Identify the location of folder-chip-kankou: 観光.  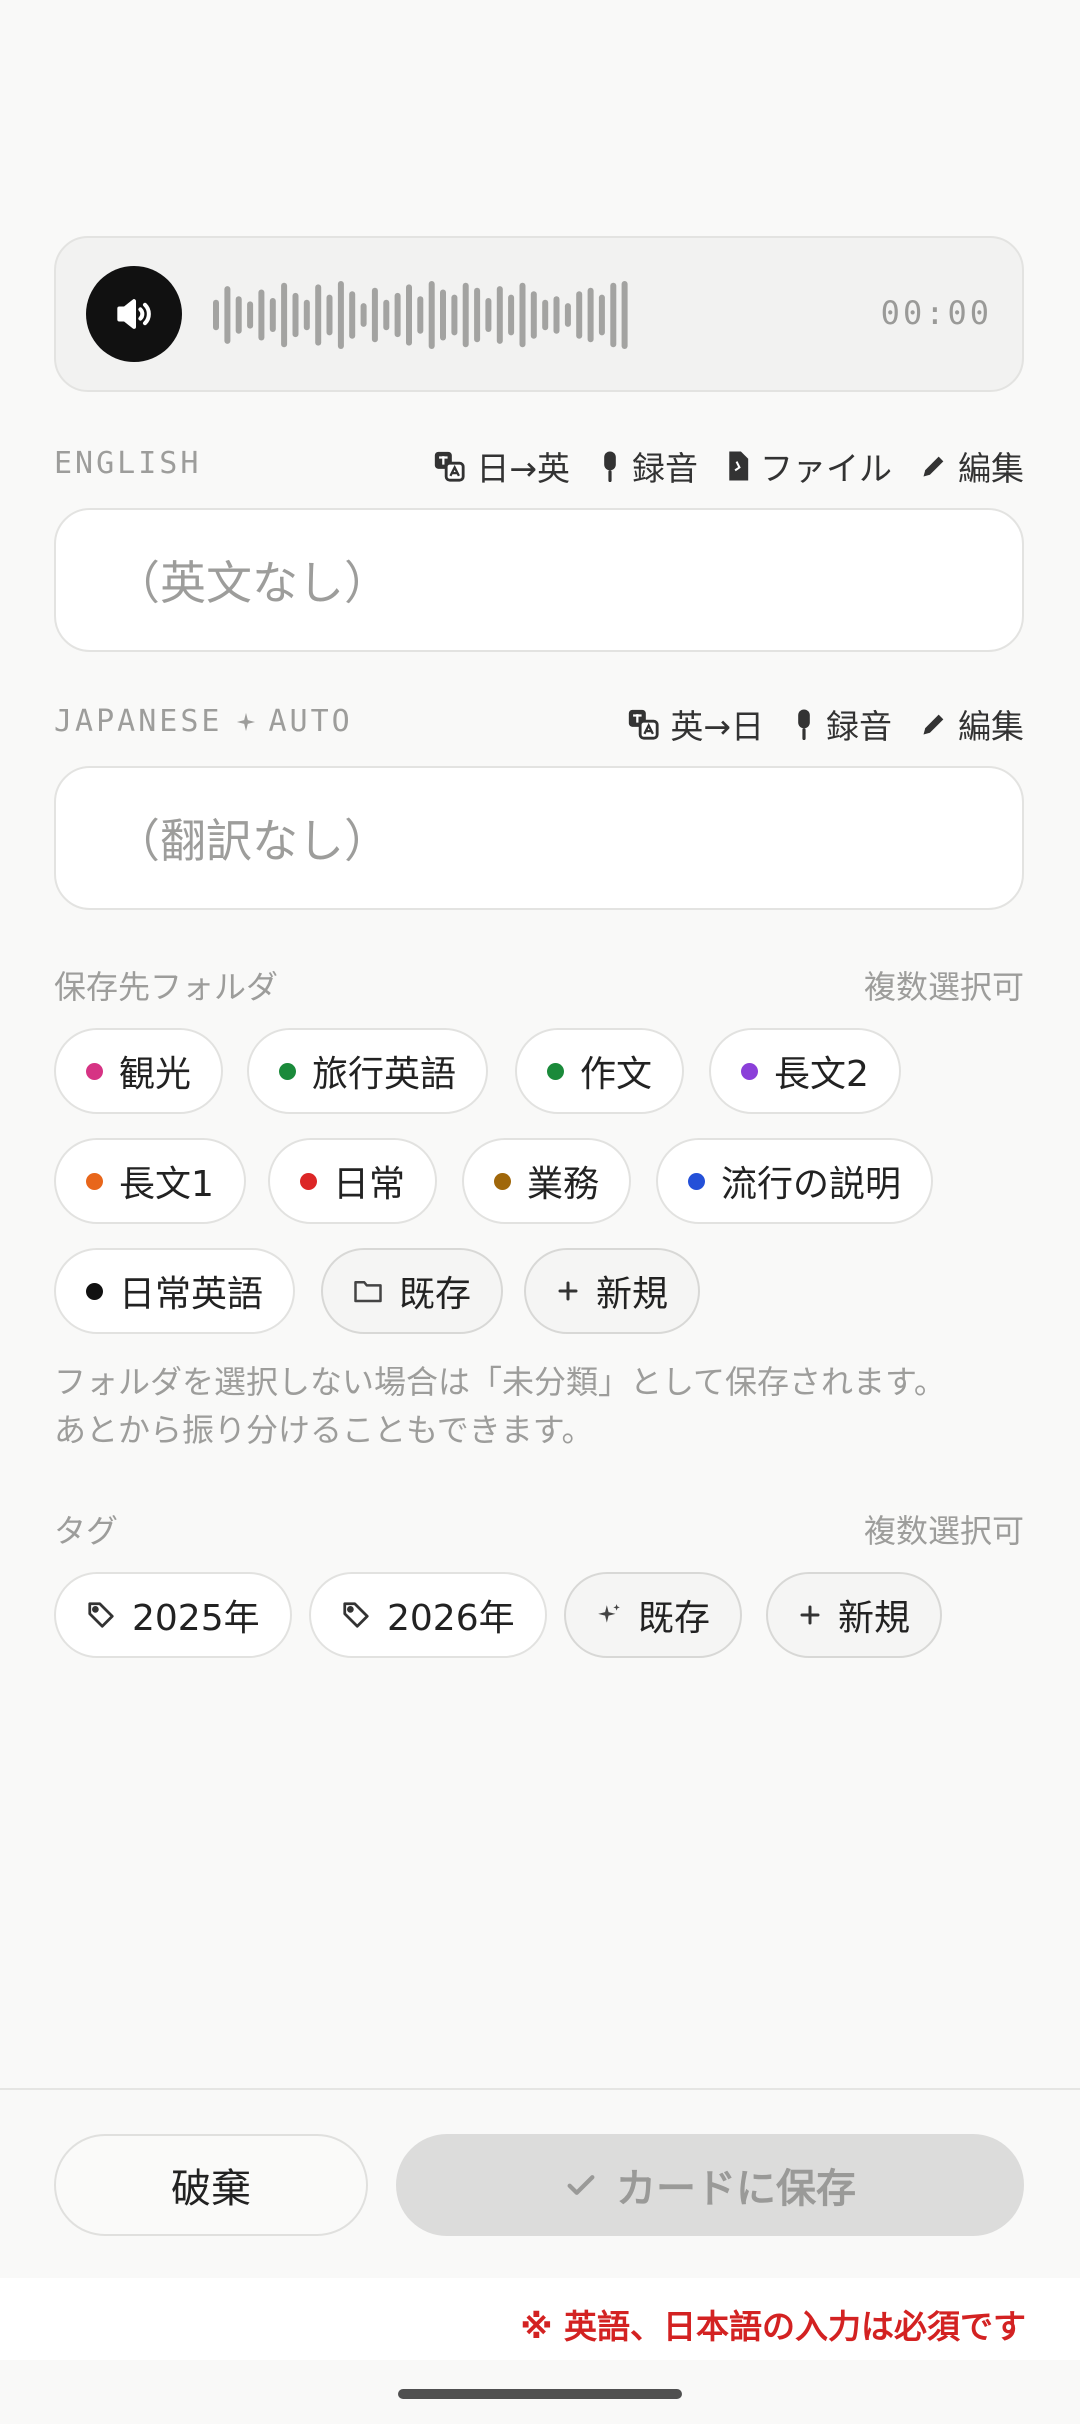
(139, 1071).